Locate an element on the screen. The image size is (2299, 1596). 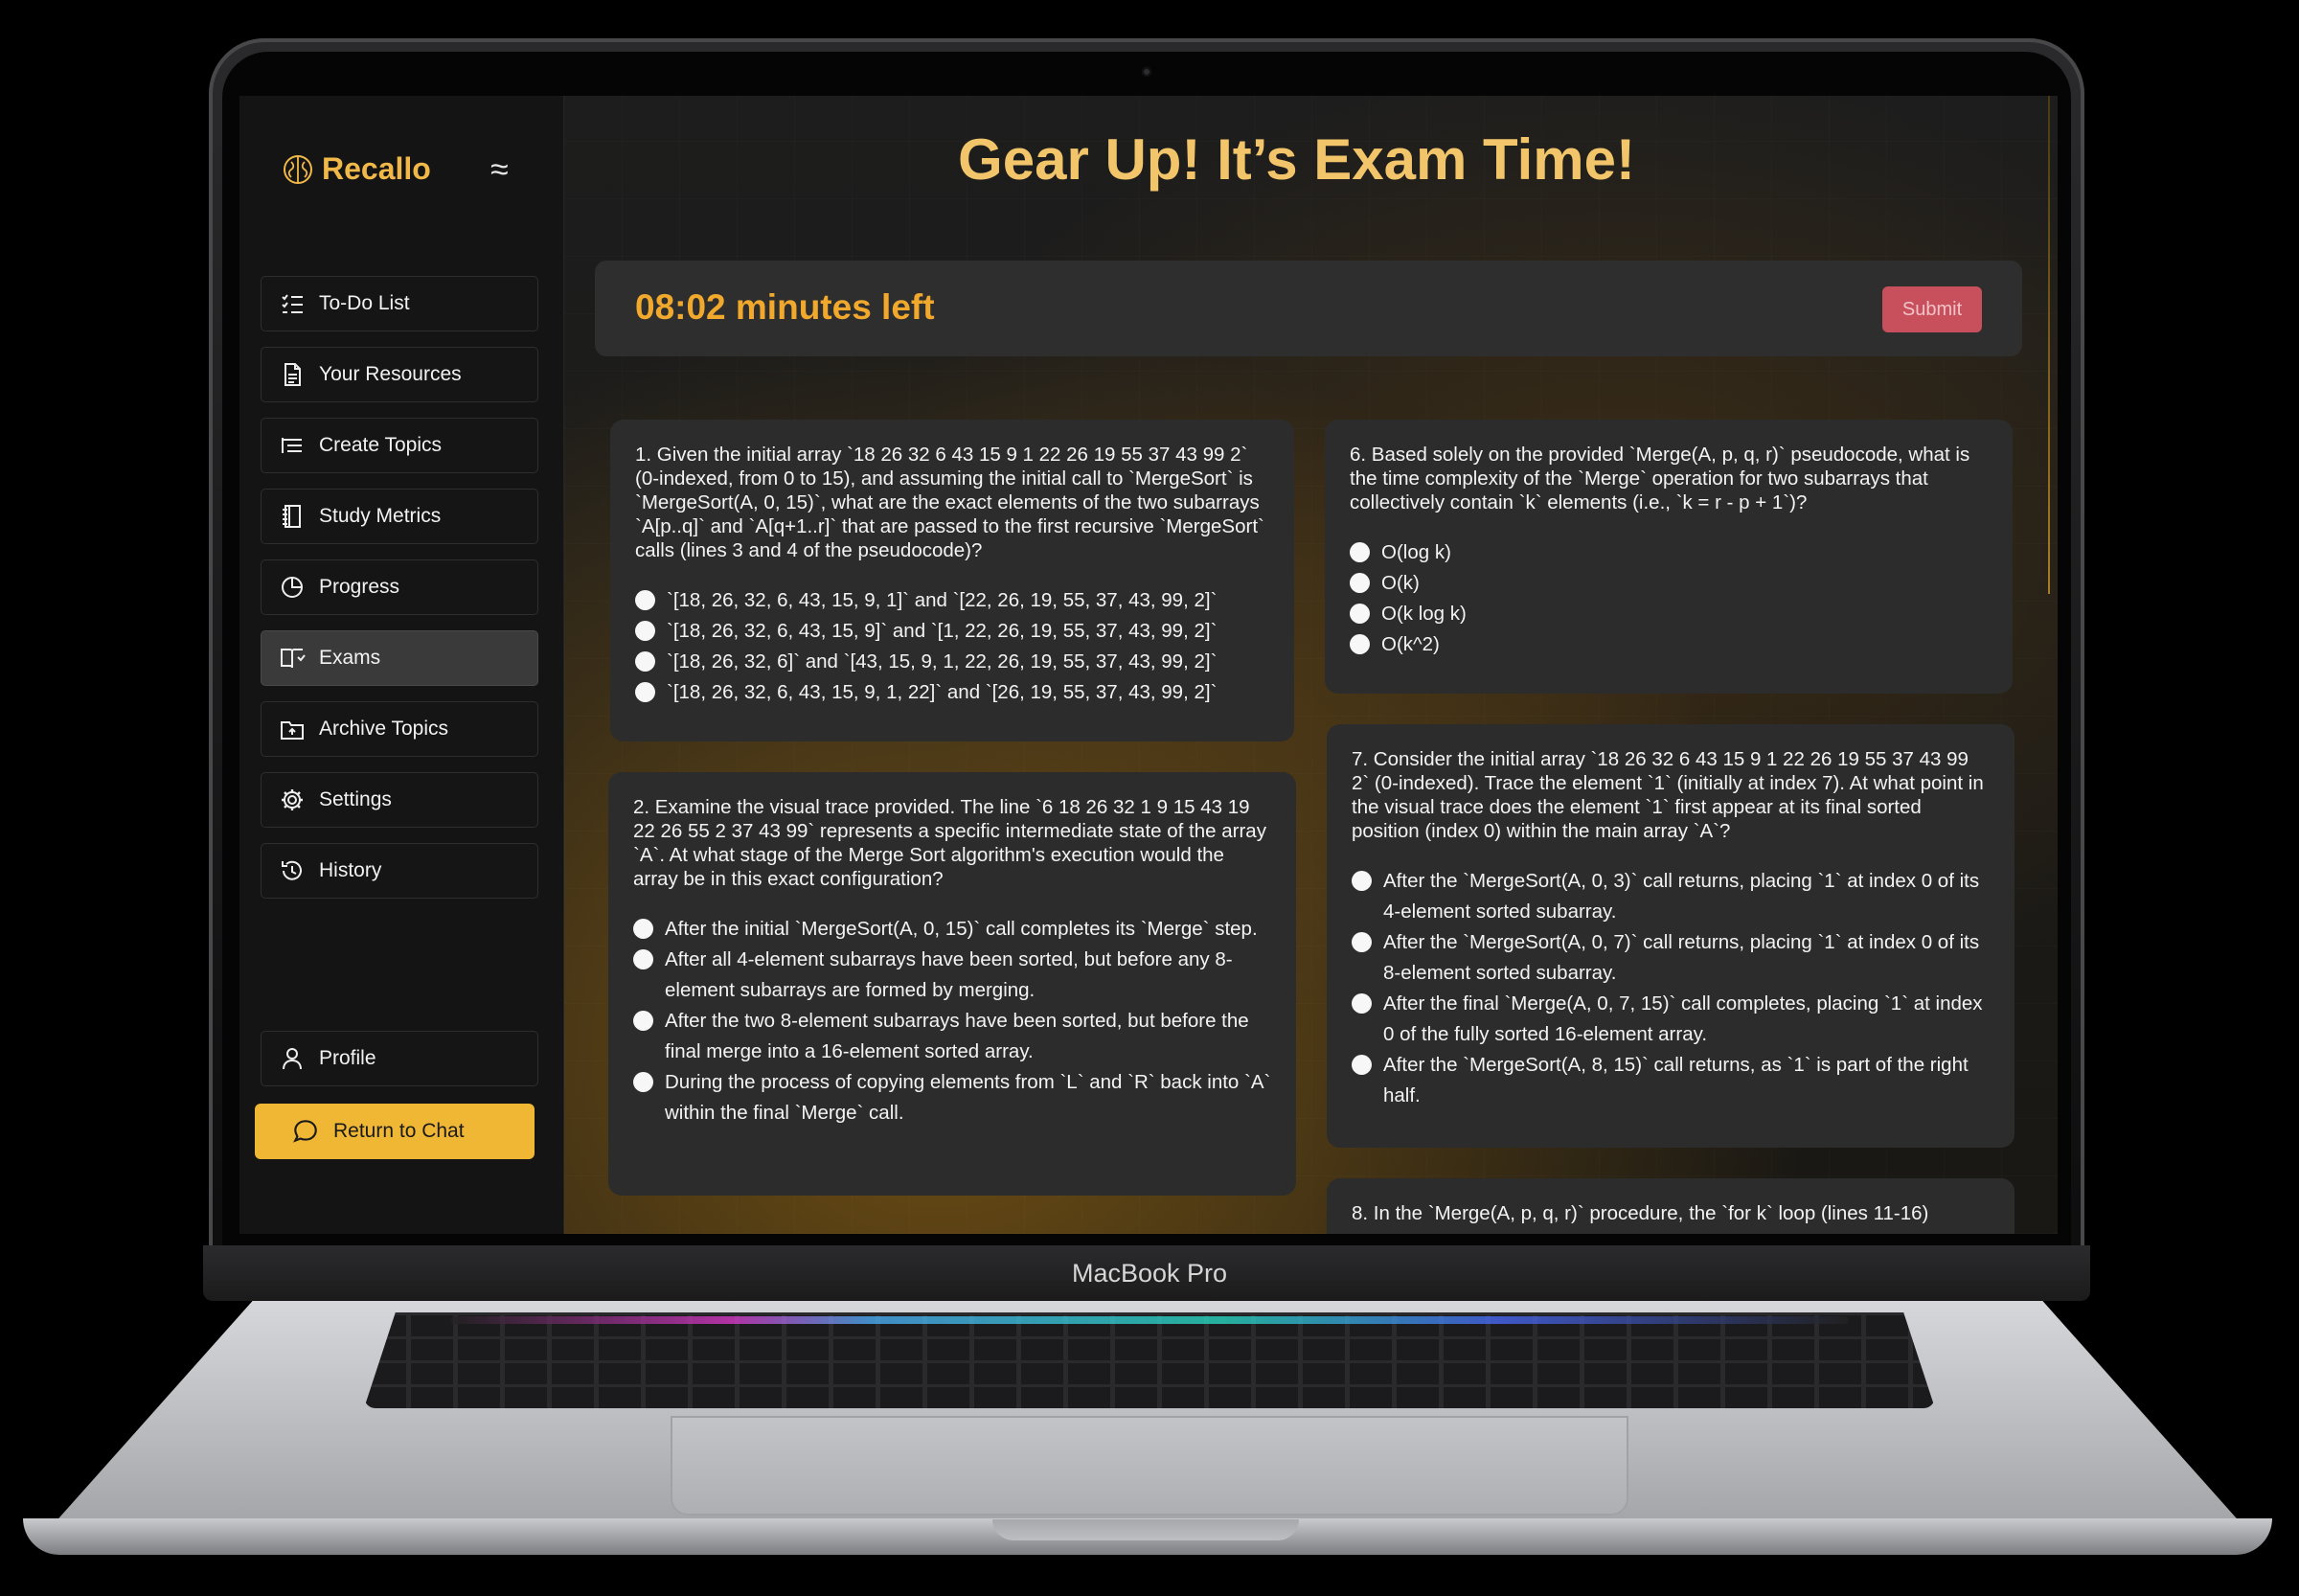
profile-label: Profile is located at coordinates (347, 1058).